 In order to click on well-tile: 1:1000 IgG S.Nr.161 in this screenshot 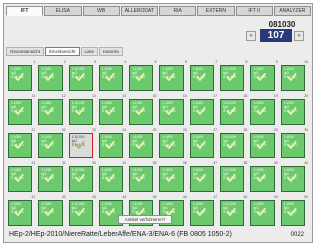, I will do `click(20, 111)`.